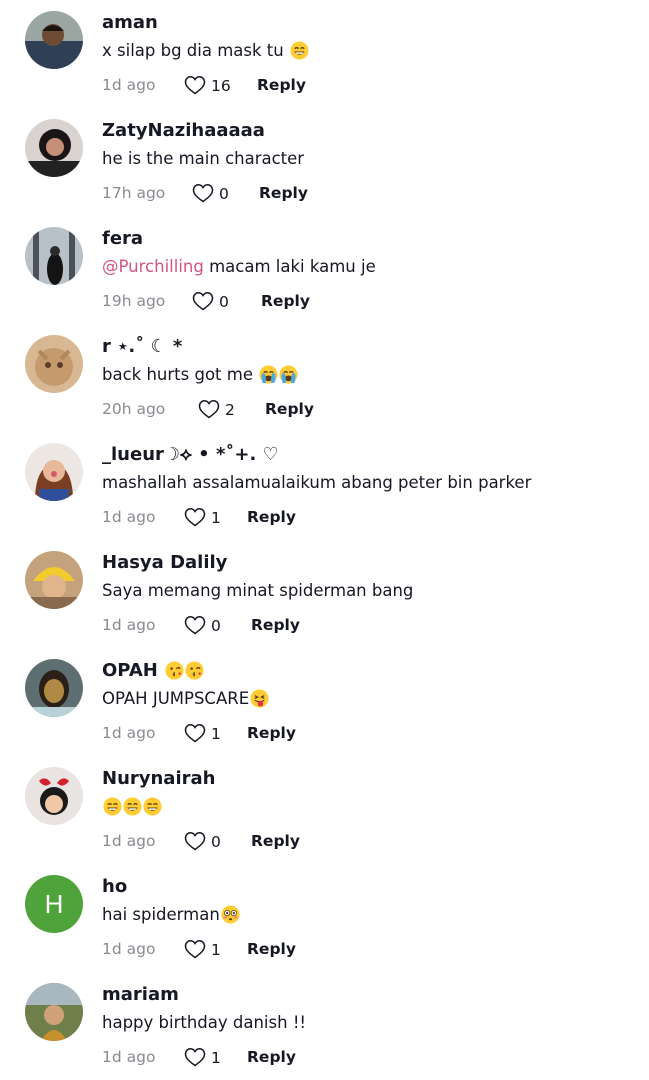 The width and height of the screenshot is (649, 1080). What do you see at coordinates (195, 50) in the screenshot?
I see `comment-text-body: x silap bg dia mask tu` at bounding box center [195, 50].